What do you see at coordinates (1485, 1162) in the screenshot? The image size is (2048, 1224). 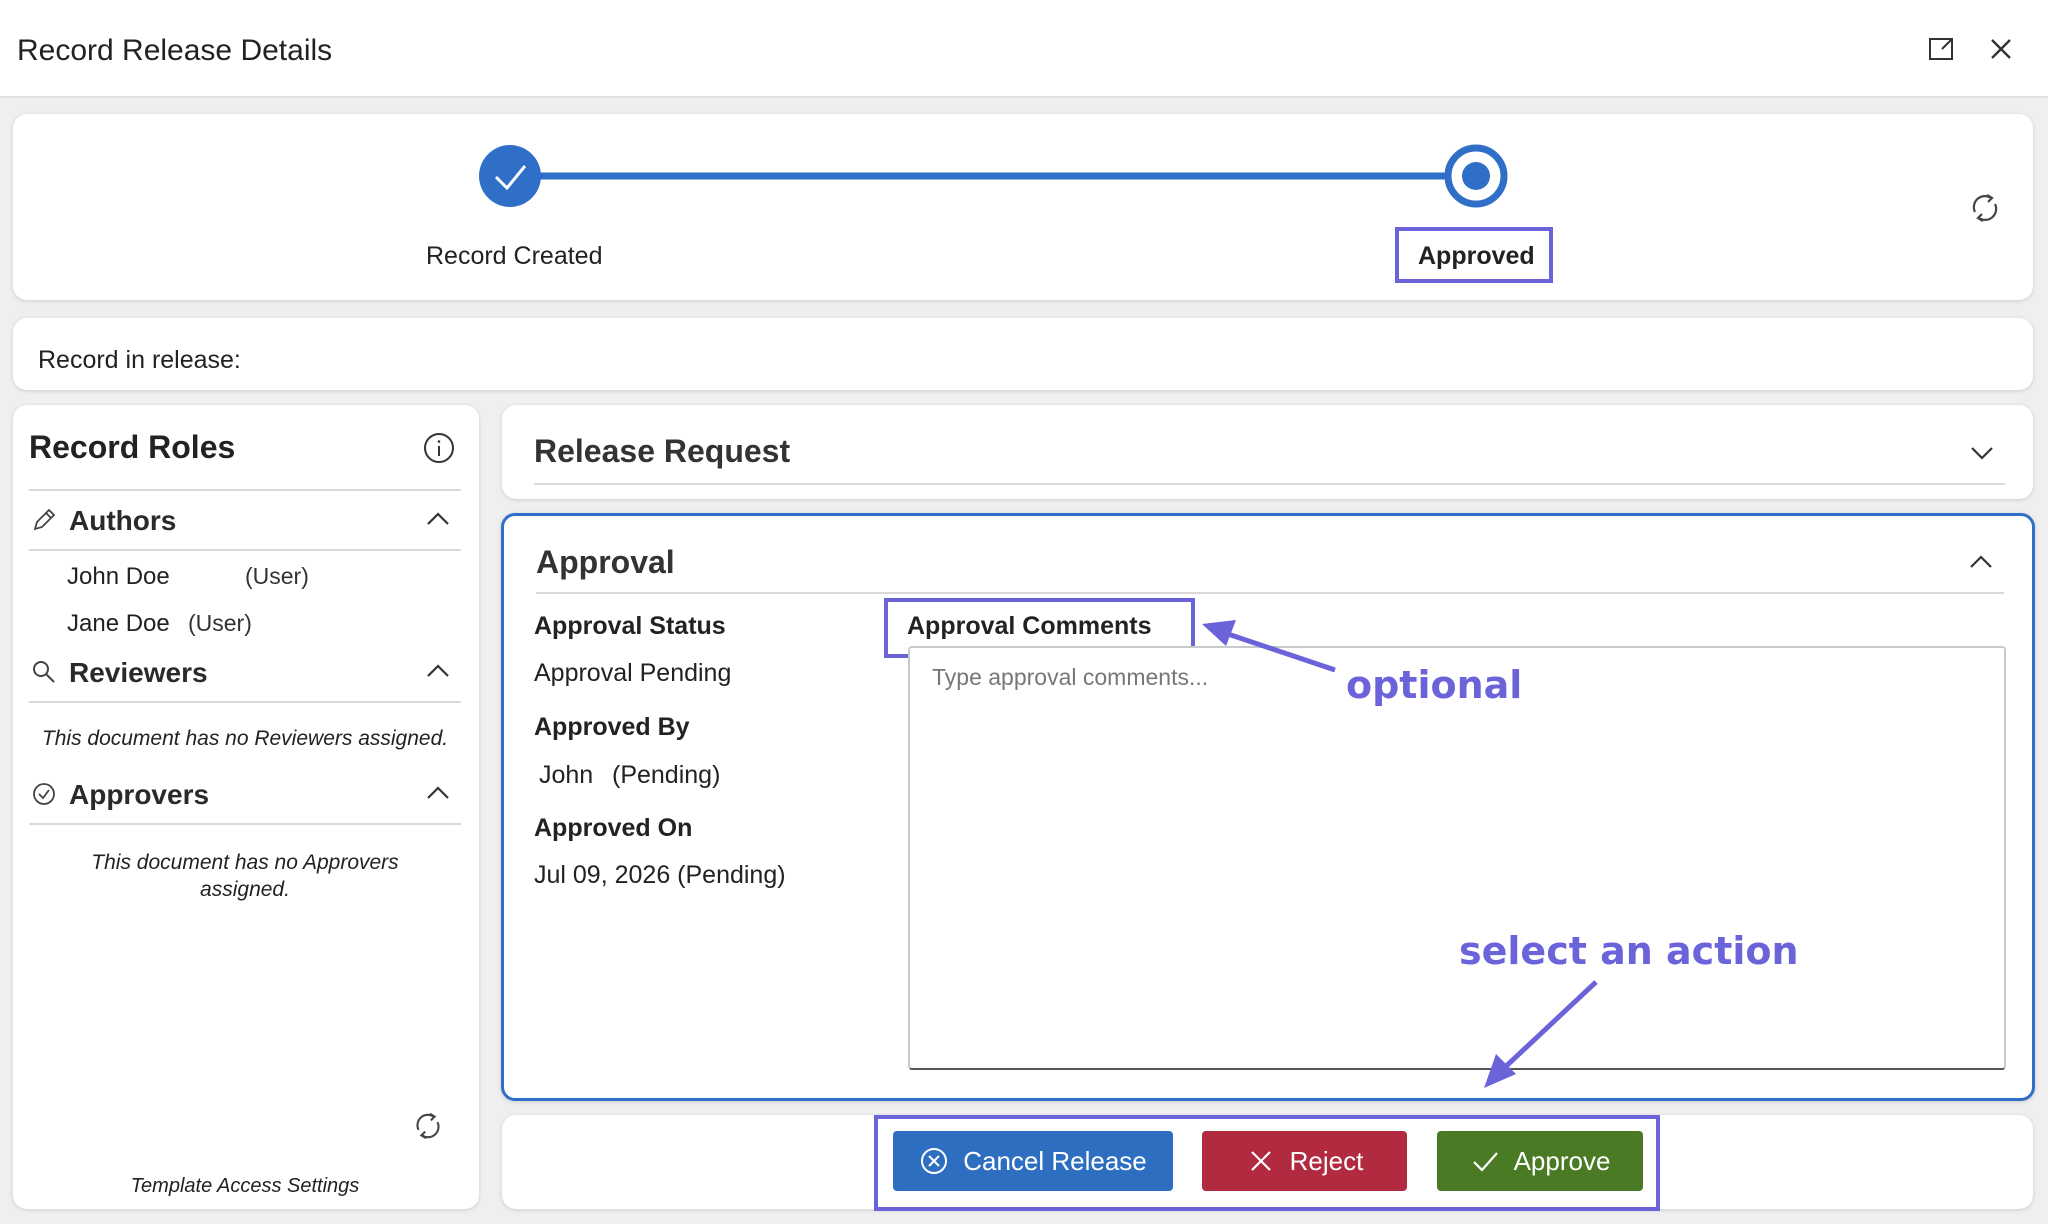 I see `check-icon` at bounding box center [1485, 1162].